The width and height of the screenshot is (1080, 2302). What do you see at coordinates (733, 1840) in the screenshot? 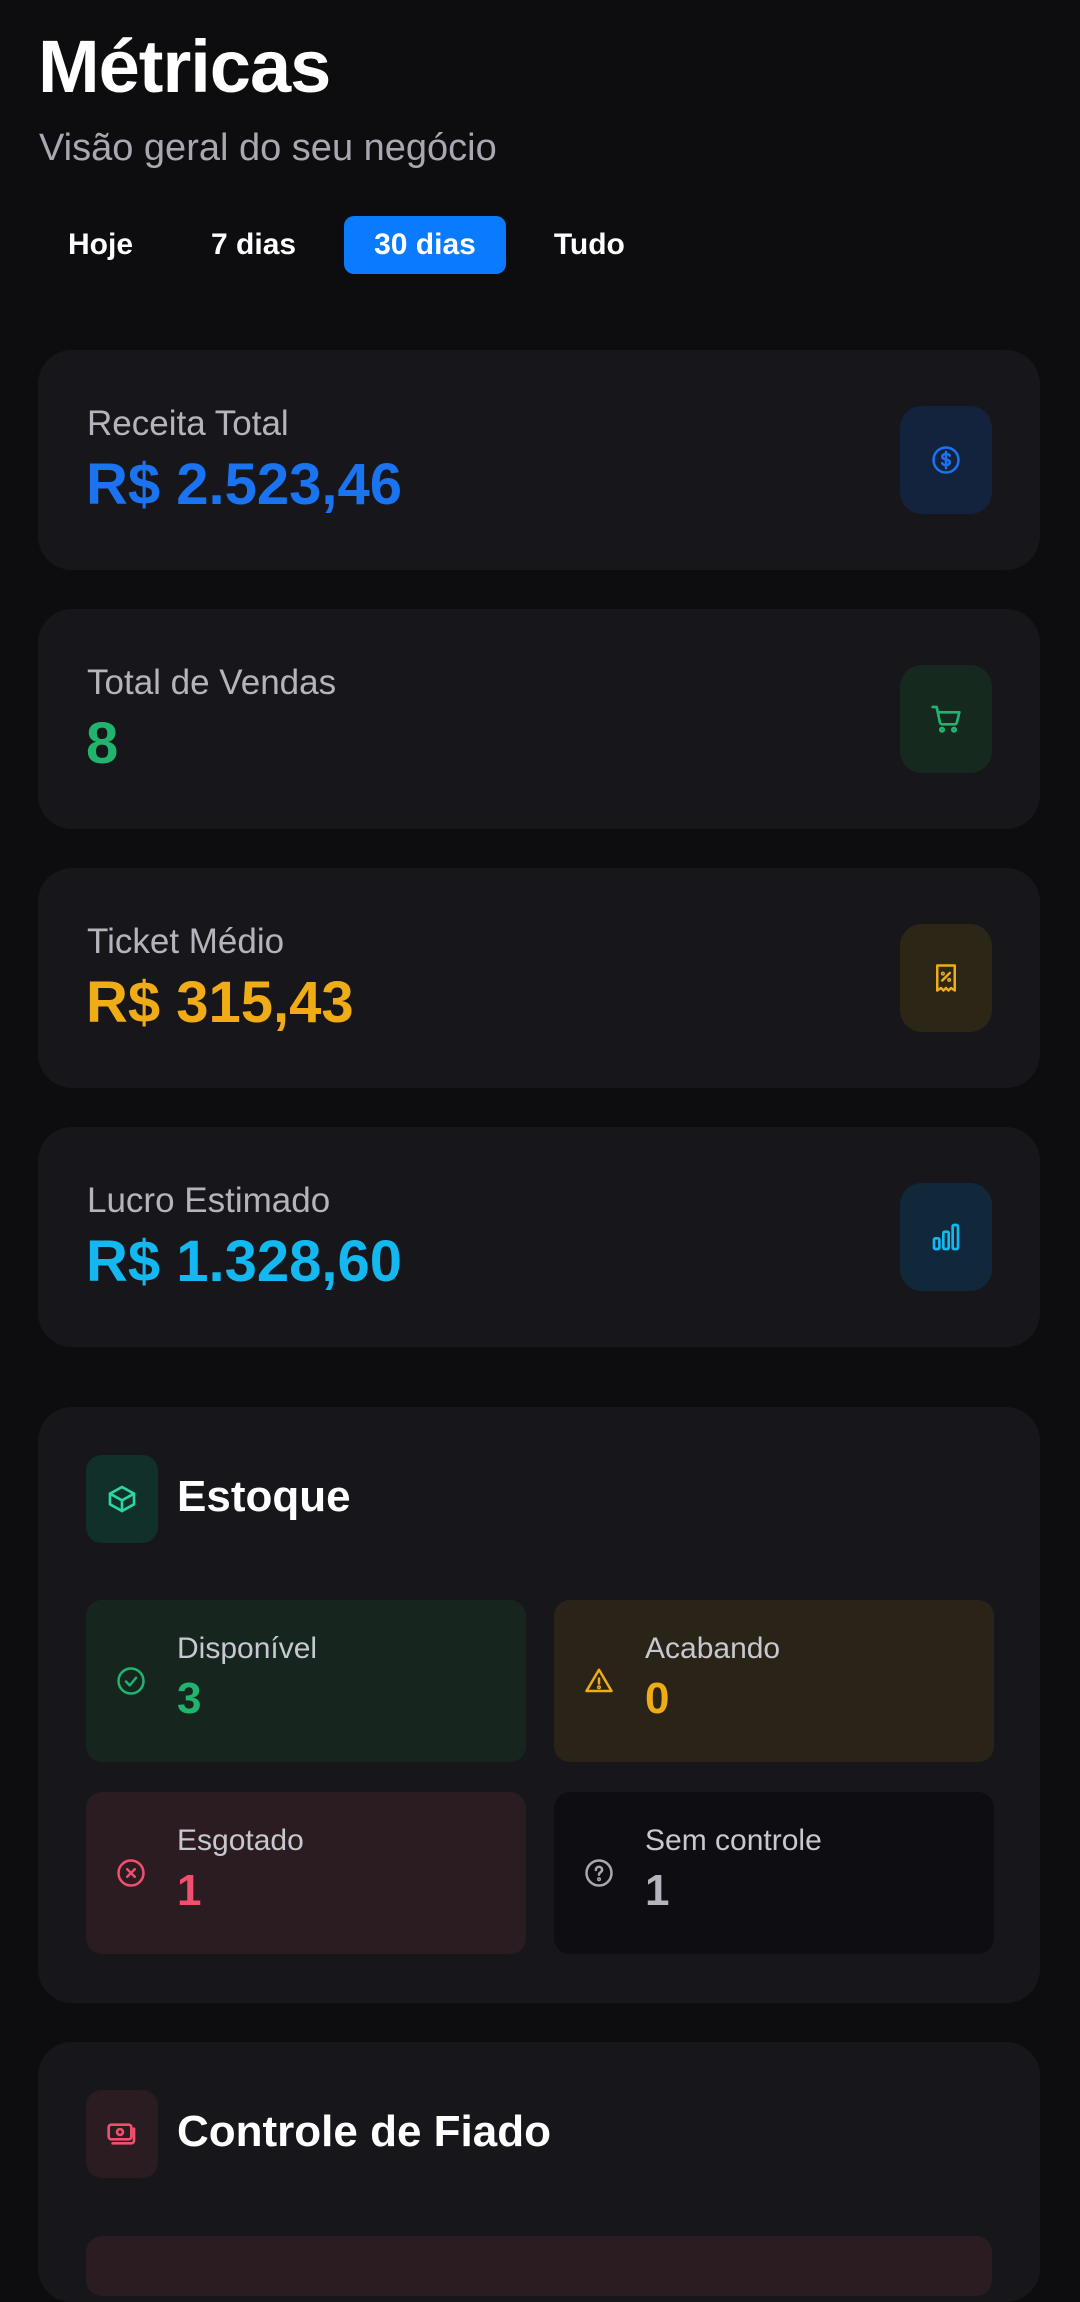
I see `stat-label: Sem controle` at bounding box center [733, 1840].